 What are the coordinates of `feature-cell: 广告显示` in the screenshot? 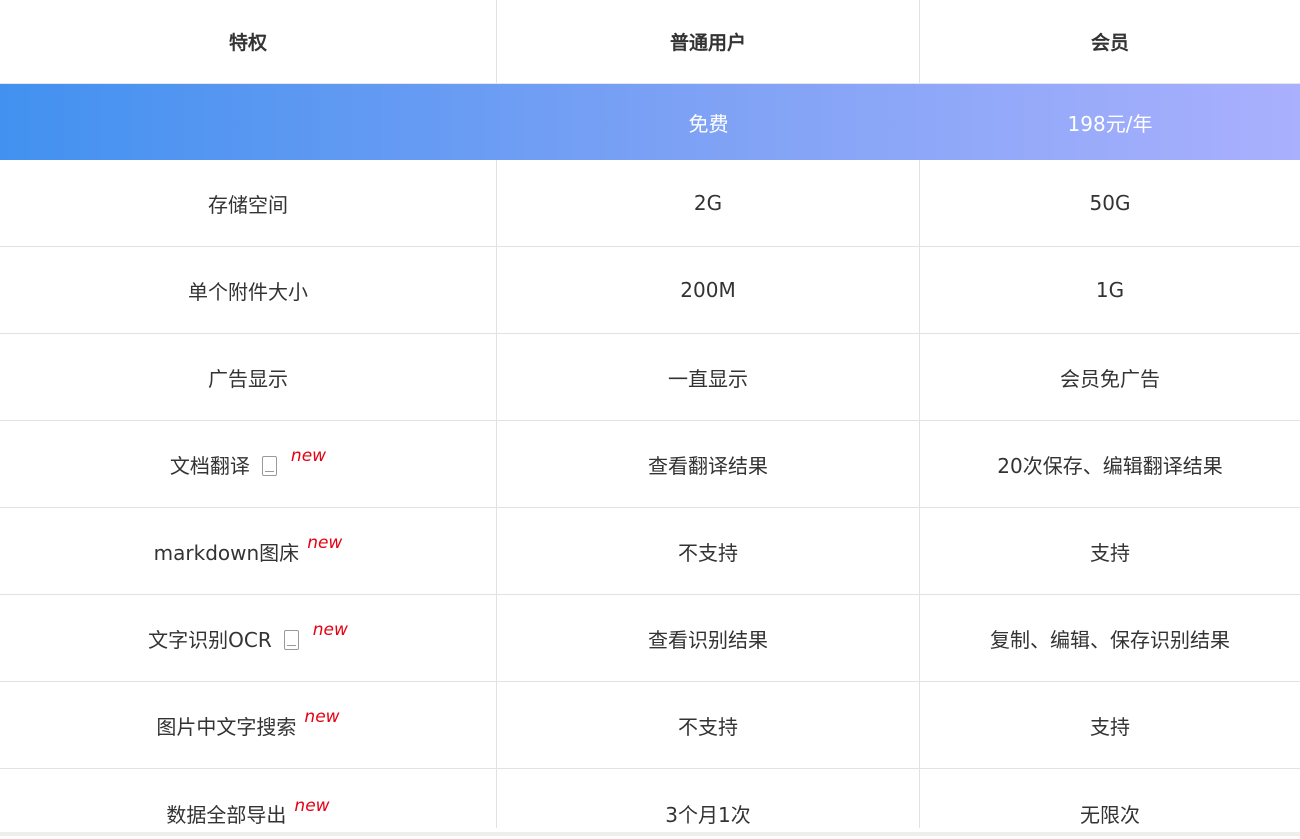 It's located at (248, 377).